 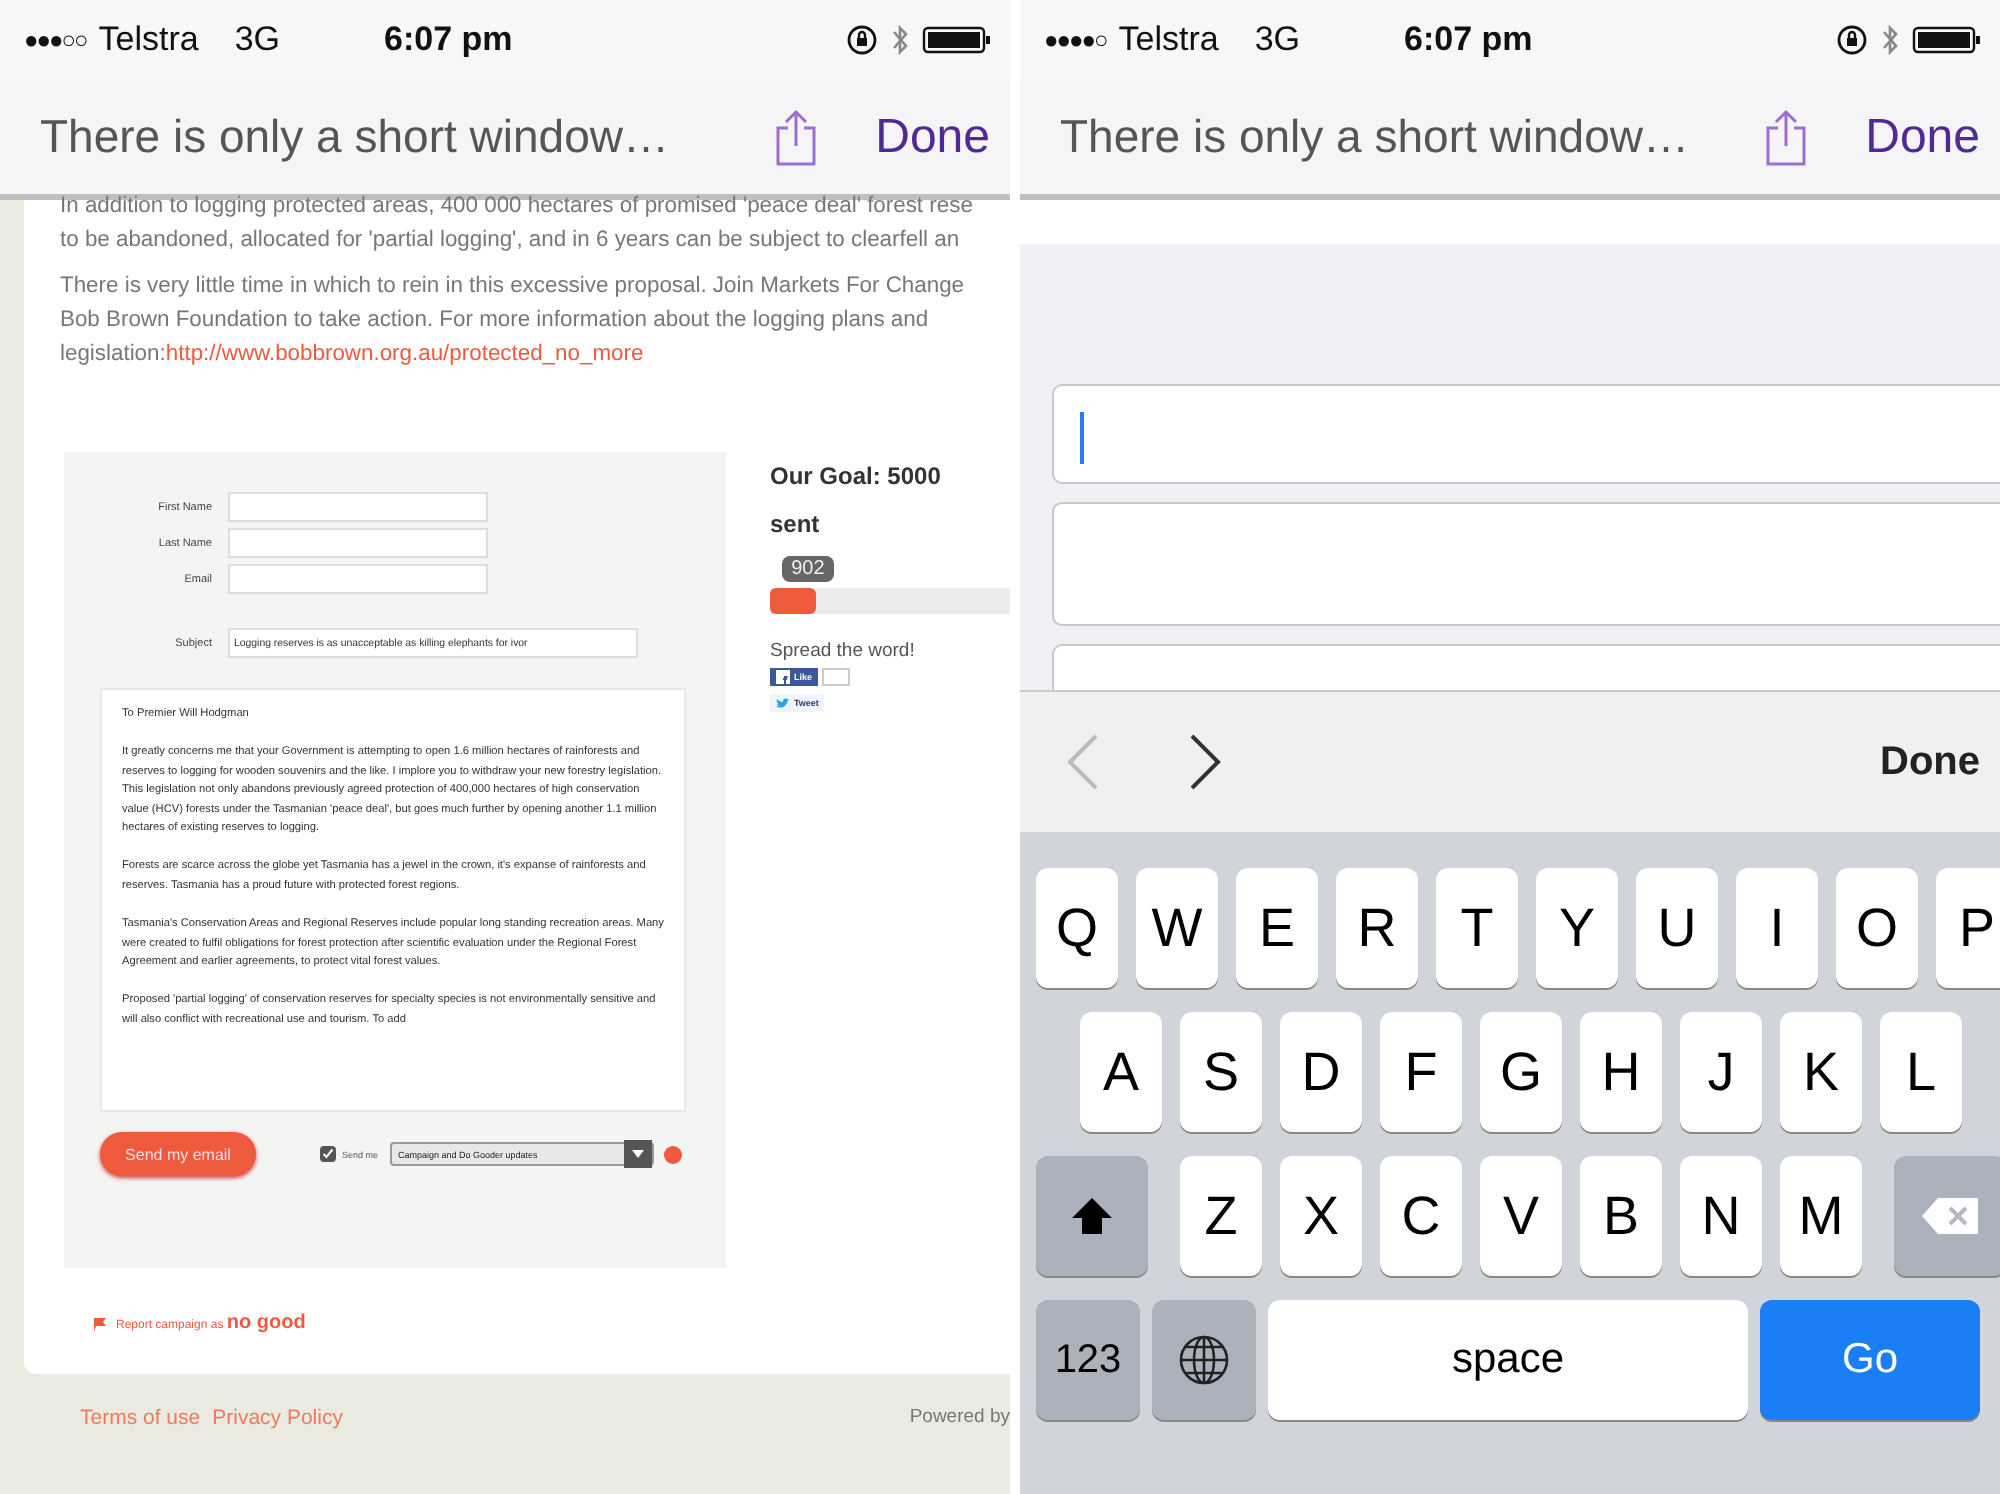 What do you see at coordinates (1221, 1072) in the screenshot?
I see `key: S` at bounding box center [1221, 1072].